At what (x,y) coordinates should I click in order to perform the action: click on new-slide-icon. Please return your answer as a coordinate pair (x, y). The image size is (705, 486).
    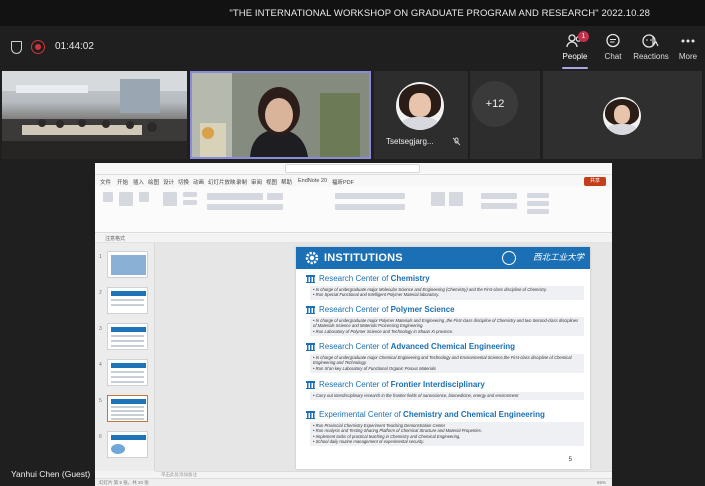
    Looking at the image, I should click on (170, 199).